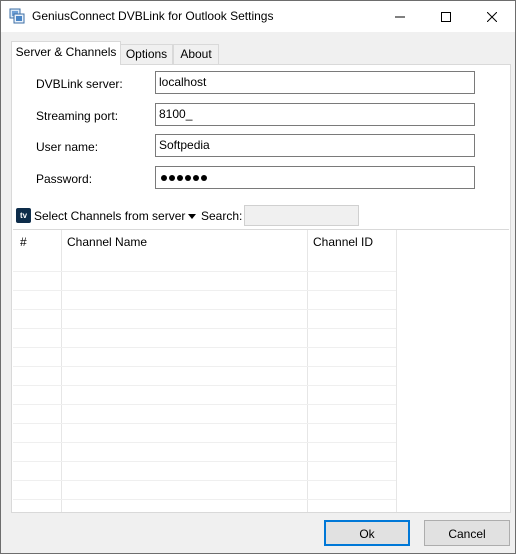 This screenshot has width=516, height=554. I want to click on select-channels-button: Select Channels from server, so click(109, 216).